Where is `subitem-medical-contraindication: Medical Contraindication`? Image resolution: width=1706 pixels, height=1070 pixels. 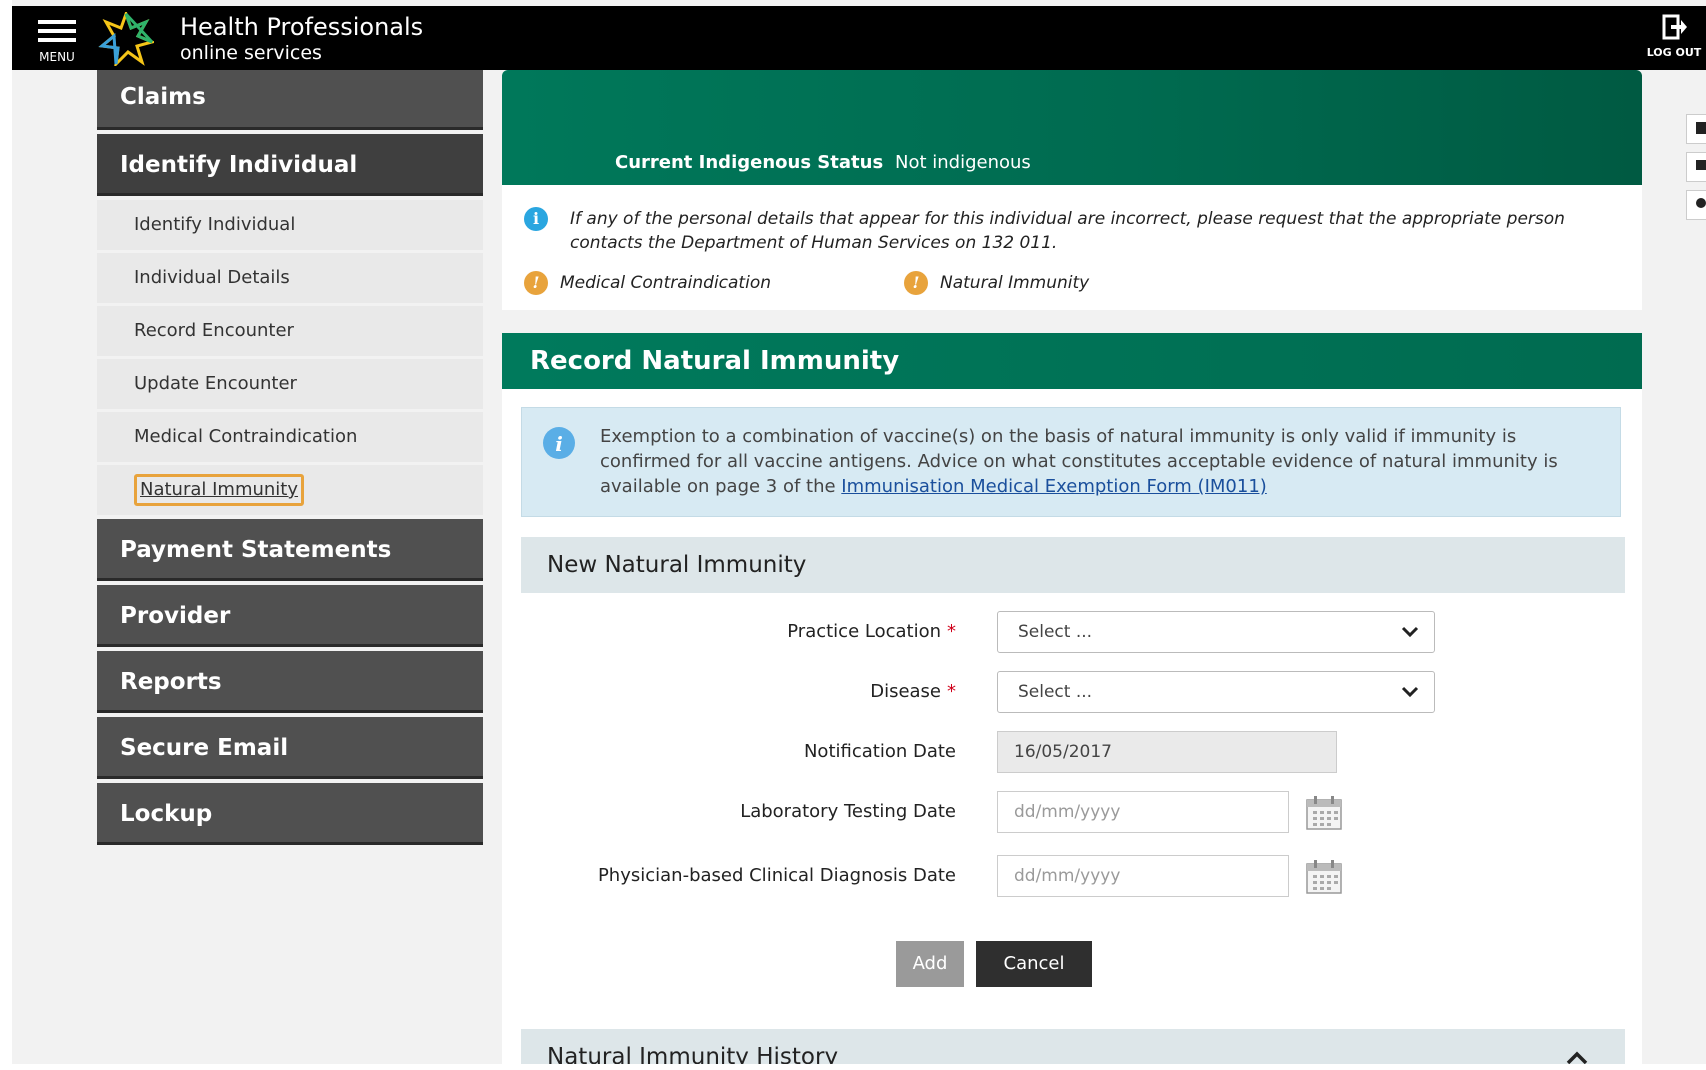 subitem-medical-contraindication: Medical Contraindication is located at coordinates (290, 437).